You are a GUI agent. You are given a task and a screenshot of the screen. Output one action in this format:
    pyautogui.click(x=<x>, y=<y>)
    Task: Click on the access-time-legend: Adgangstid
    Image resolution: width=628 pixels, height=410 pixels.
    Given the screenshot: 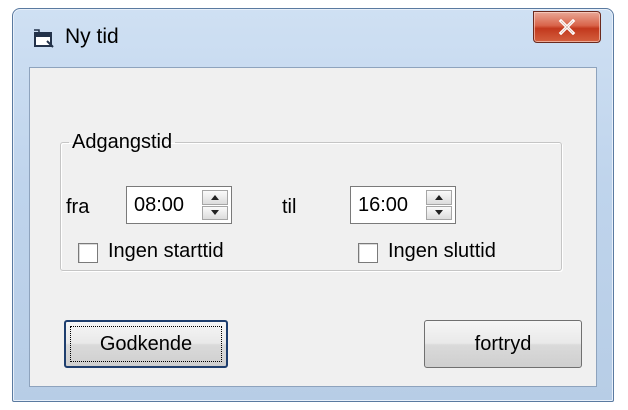 What is the action you would take?
    pyautogui.click(x=122, y=142)
    